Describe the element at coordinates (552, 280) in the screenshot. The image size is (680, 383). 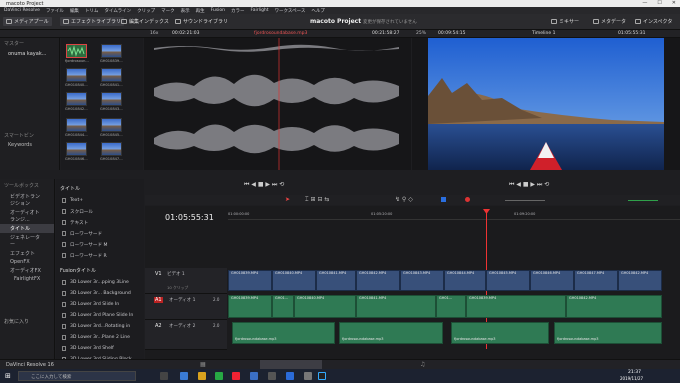
I see `video-clip: GH010846.MP4` at that location.